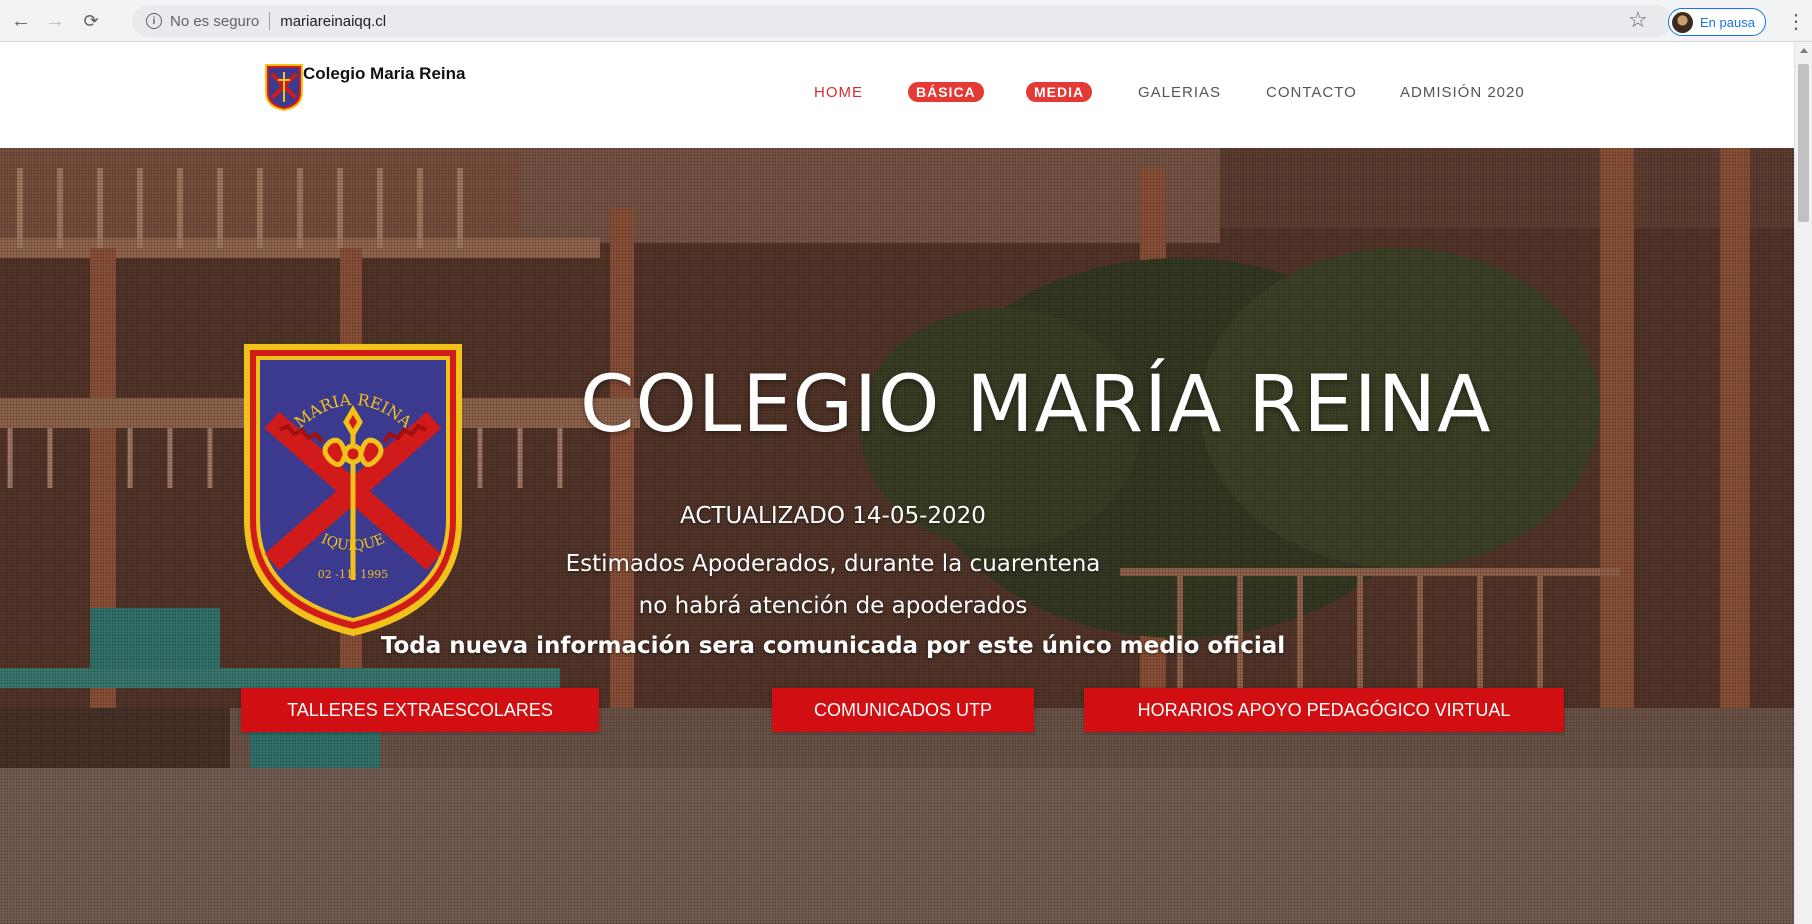 This screenshot has height=924, width=1812. What do you see at coordinates (946, 92) in the screenshot?
I see `menu-item-basica: BÁSICA` at bounding box center [946, 92].